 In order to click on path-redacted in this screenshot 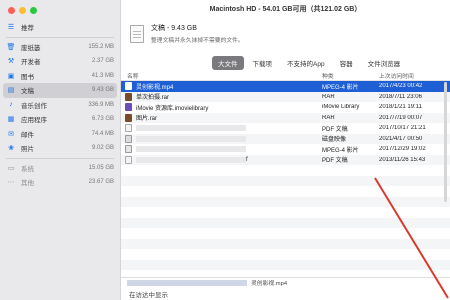, I will do `click(187, 282)`.